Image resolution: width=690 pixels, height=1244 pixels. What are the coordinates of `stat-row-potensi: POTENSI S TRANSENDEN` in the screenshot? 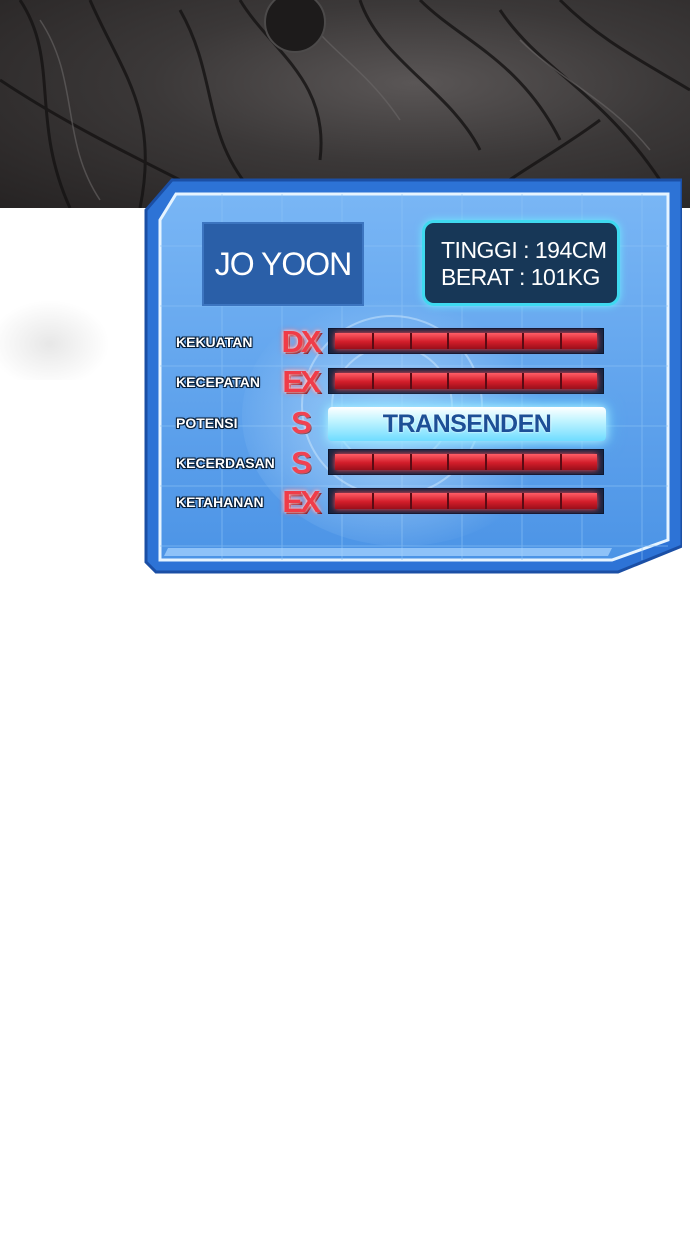 It's located at (391, 423).